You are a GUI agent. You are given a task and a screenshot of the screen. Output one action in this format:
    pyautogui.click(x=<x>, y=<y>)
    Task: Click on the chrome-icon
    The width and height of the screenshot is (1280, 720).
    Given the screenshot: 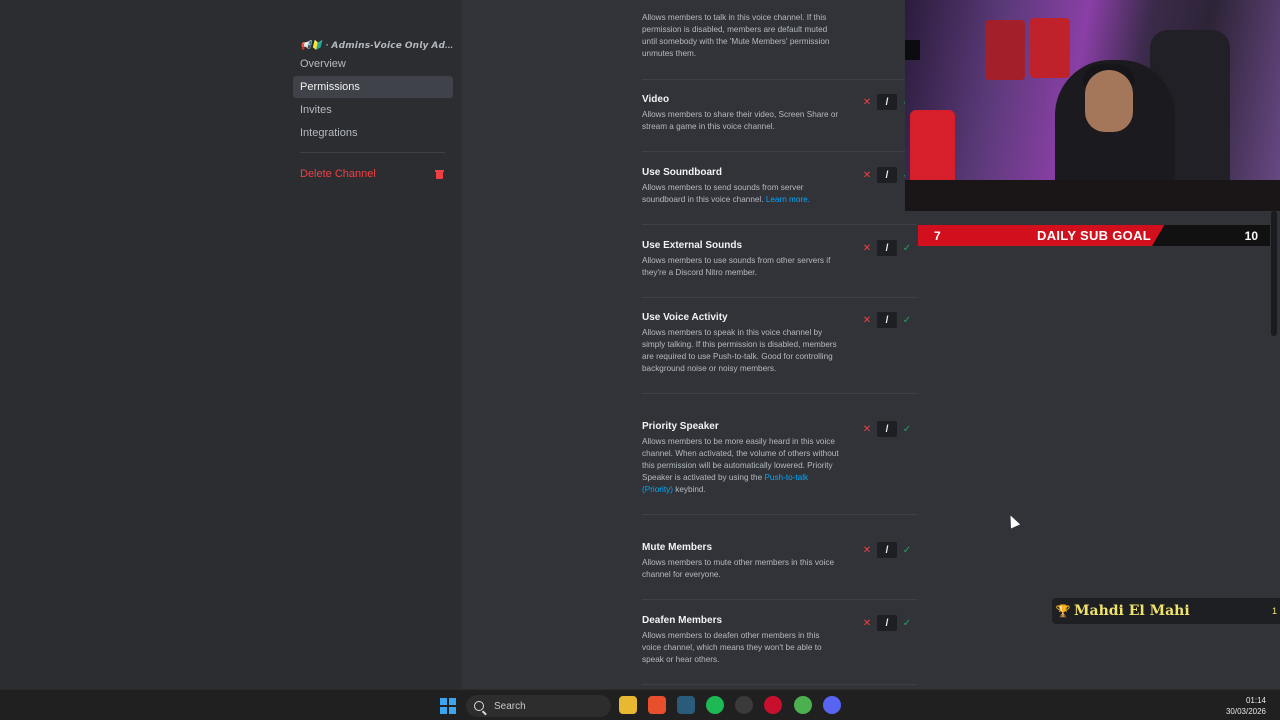 What is the action you would take?
    pyautogui.click(x=803, y=705)
    